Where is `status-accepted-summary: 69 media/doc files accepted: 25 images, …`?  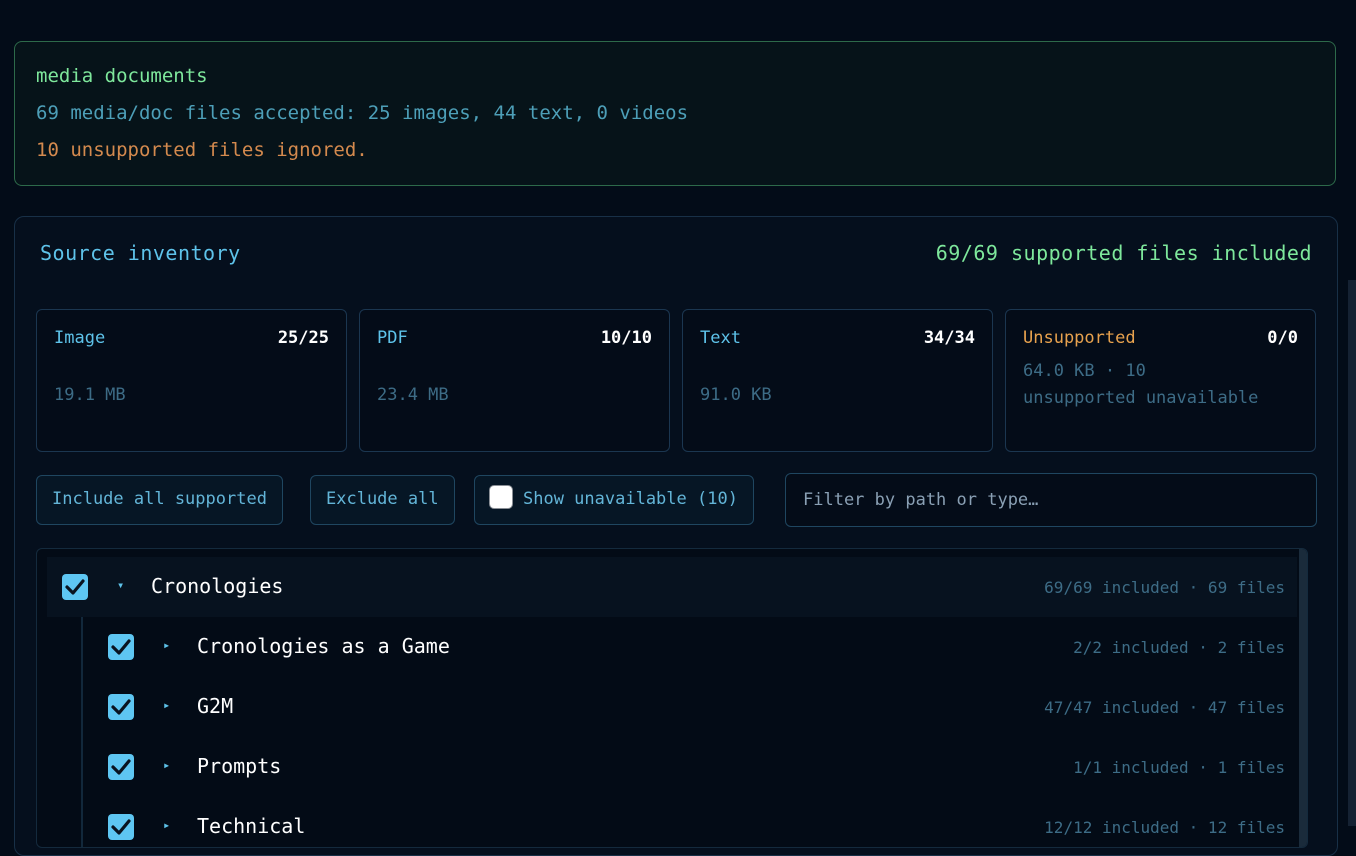 status-accepted-summary: 69 media/doc files accepted: 25 images, … is located at coordinates (362, 113).